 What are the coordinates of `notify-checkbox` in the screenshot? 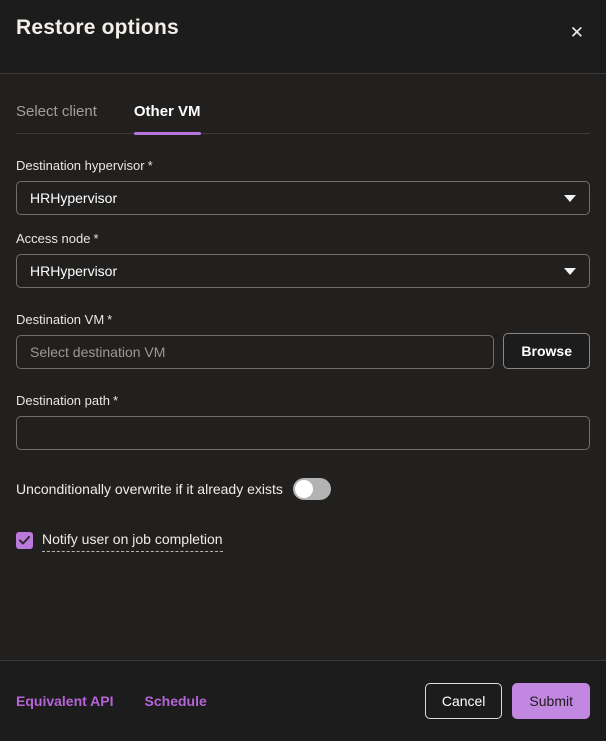 It's located at (24, 540).